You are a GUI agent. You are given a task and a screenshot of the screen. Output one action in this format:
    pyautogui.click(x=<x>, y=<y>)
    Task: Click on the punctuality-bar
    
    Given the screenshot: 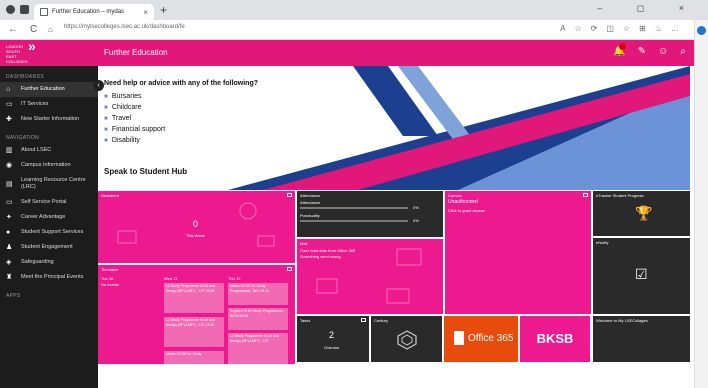 What is the action you would take?
    pyautogui.click(x=354, y=221)
    